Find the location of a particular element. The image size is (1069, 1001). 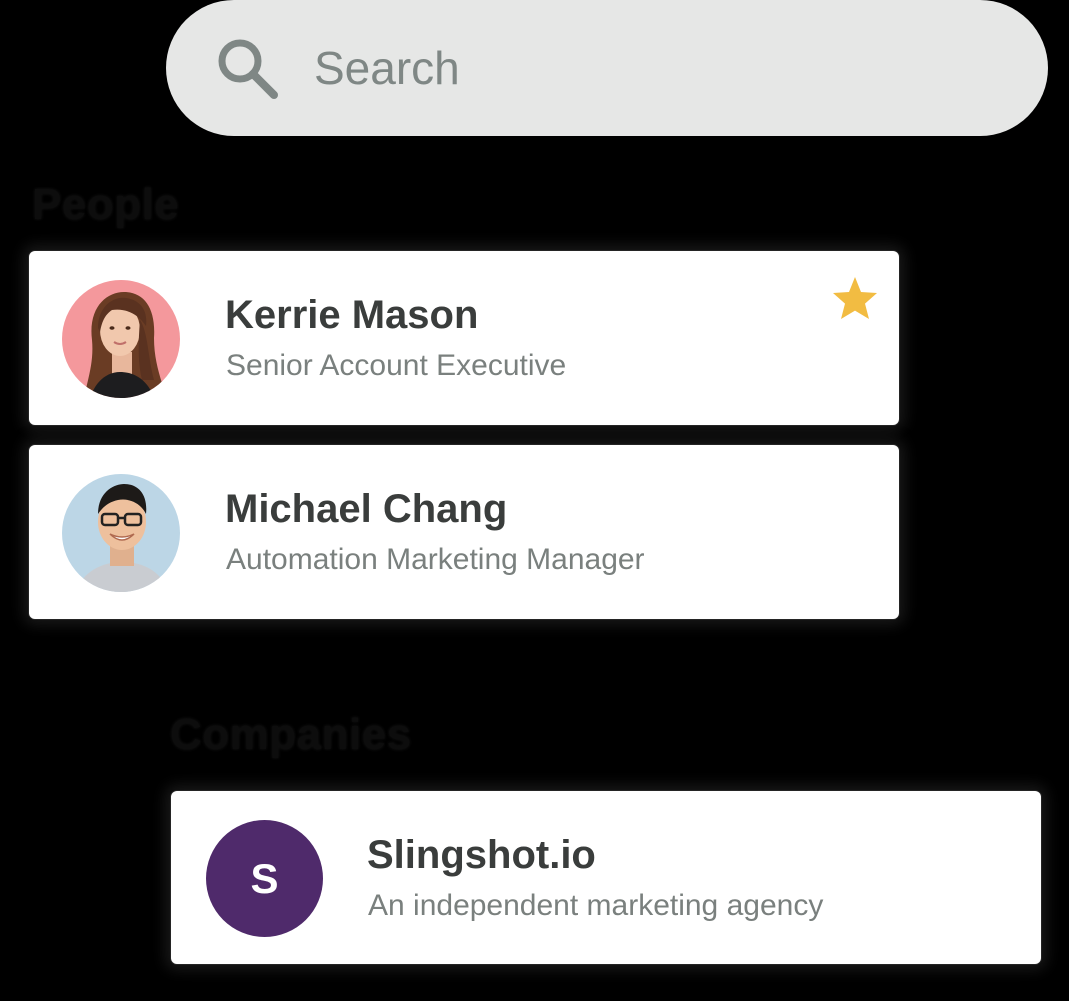

company-logo: S is located at coordinates (264, 878).